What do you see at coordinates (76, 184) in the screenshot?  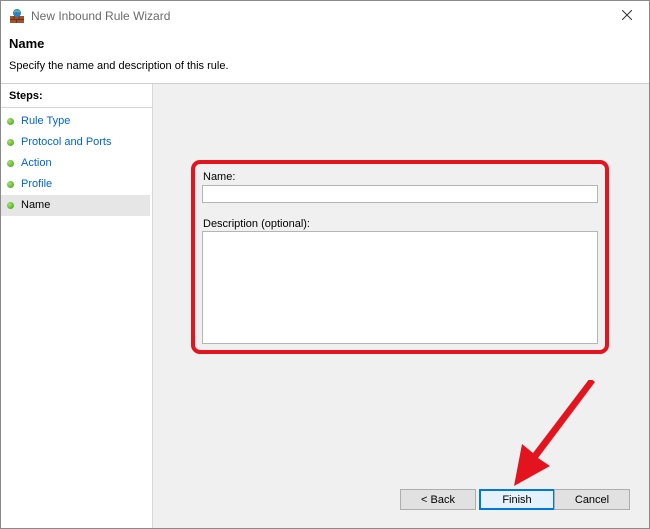 I see `step-profile: Profile` at bounding box center [76, 184].